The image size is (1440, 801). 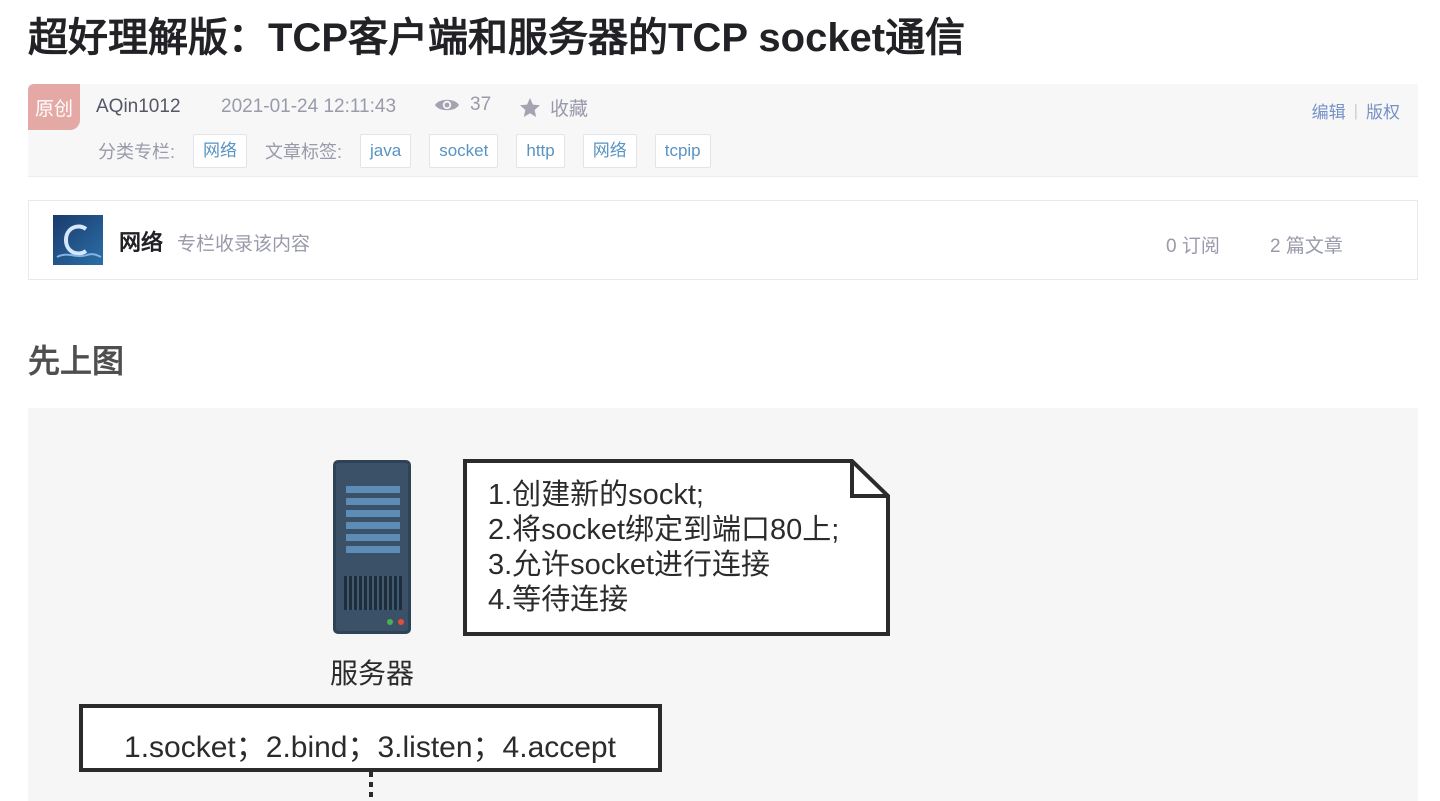 I want to click on edit-link: 编辑, so click(x=1329, y=110).